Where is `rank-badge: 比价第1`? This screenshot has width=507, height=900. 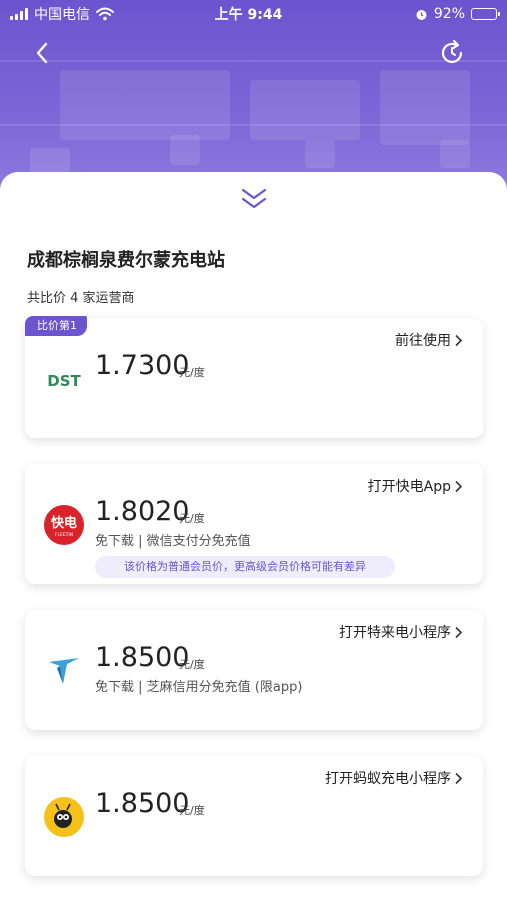
rank-badge: 比价第1 is located at coordinates (56, 326).